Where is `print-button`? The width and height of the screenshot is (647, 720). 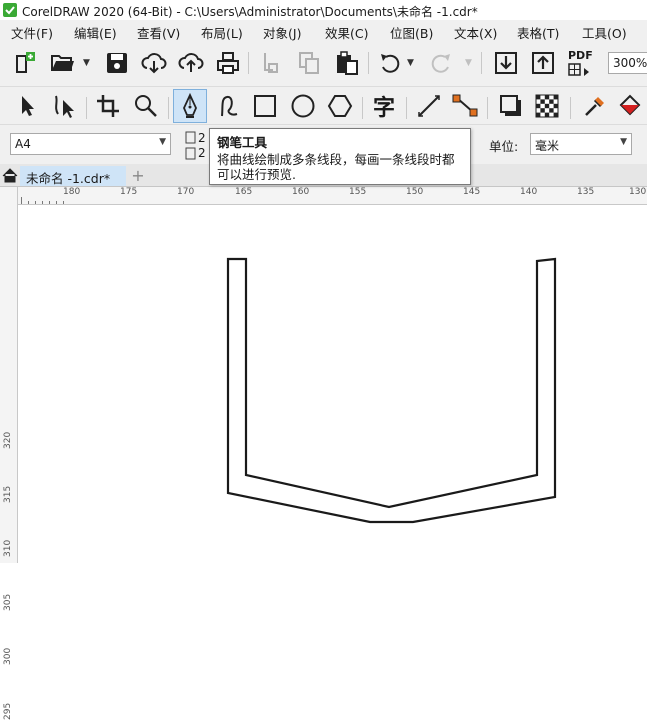 print-button is located at coordinates (228, 63).